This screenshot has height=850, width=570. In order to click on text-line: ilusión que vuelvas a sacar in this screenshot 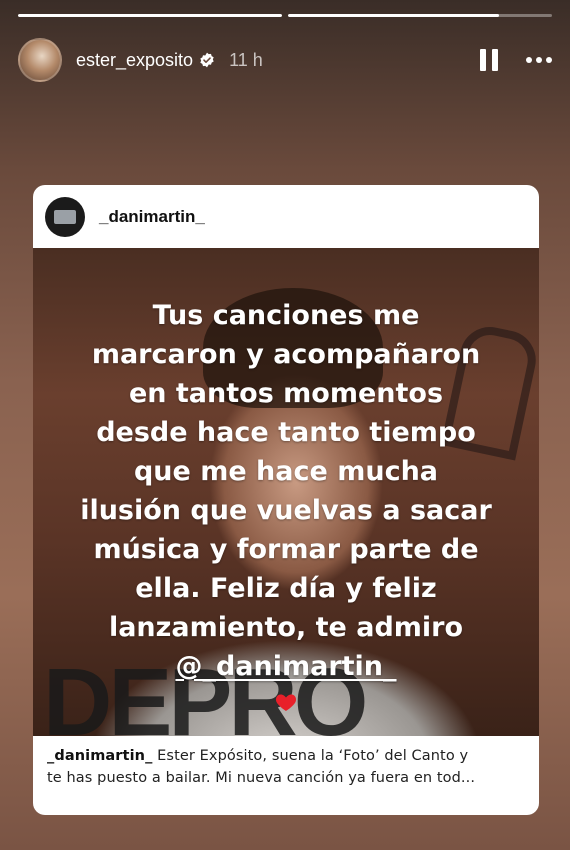, I will do `click(286, 510)`.